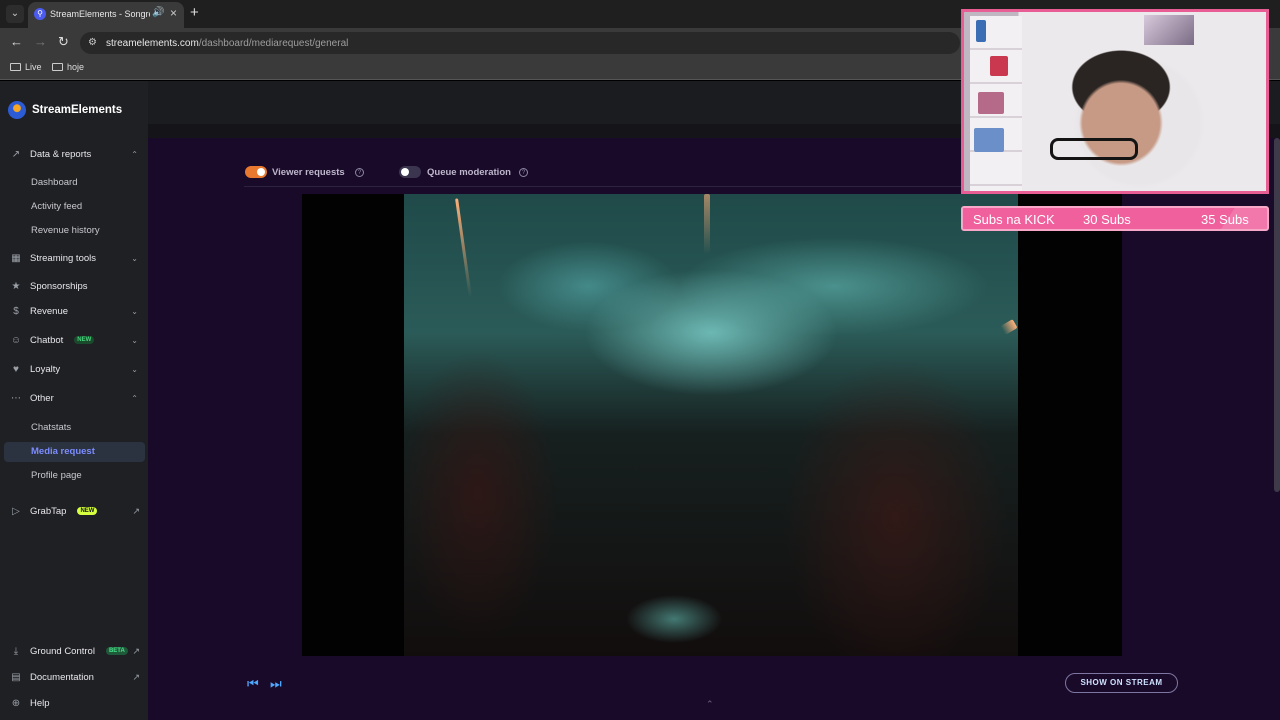 Image resolution: width=1280 pixels, height=720 pixels. Describe the element at coordinates (194, 12) in the screenshot. I see `new-tab-button: +` at that location.